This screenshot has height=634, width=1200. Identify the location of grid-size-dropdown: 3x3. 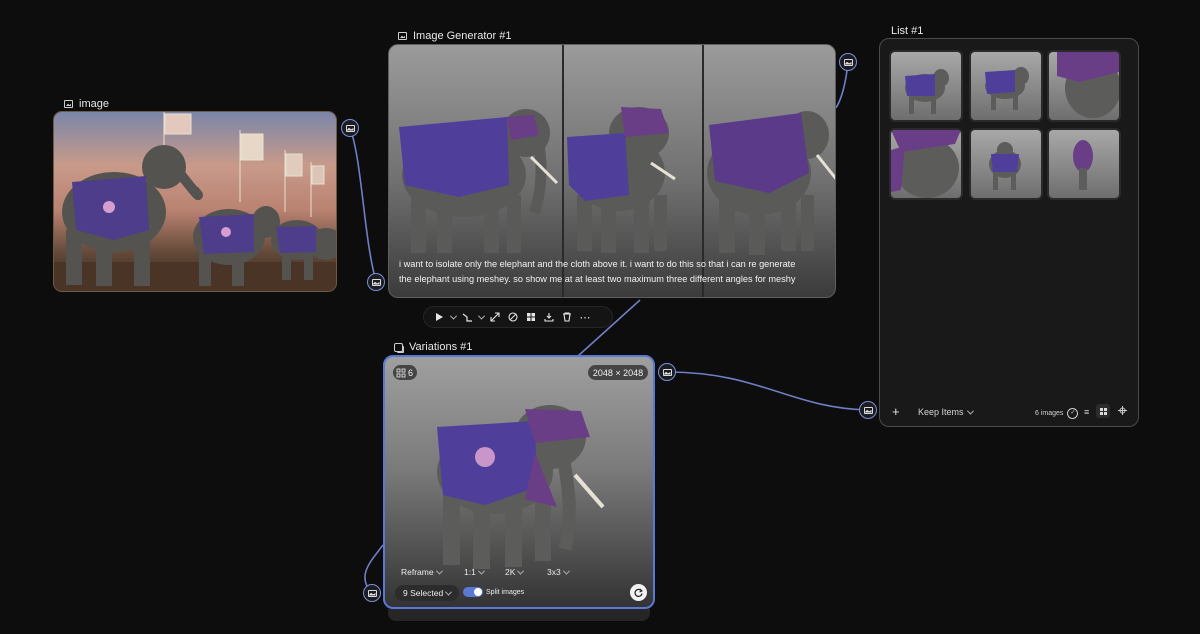
(558, 572).